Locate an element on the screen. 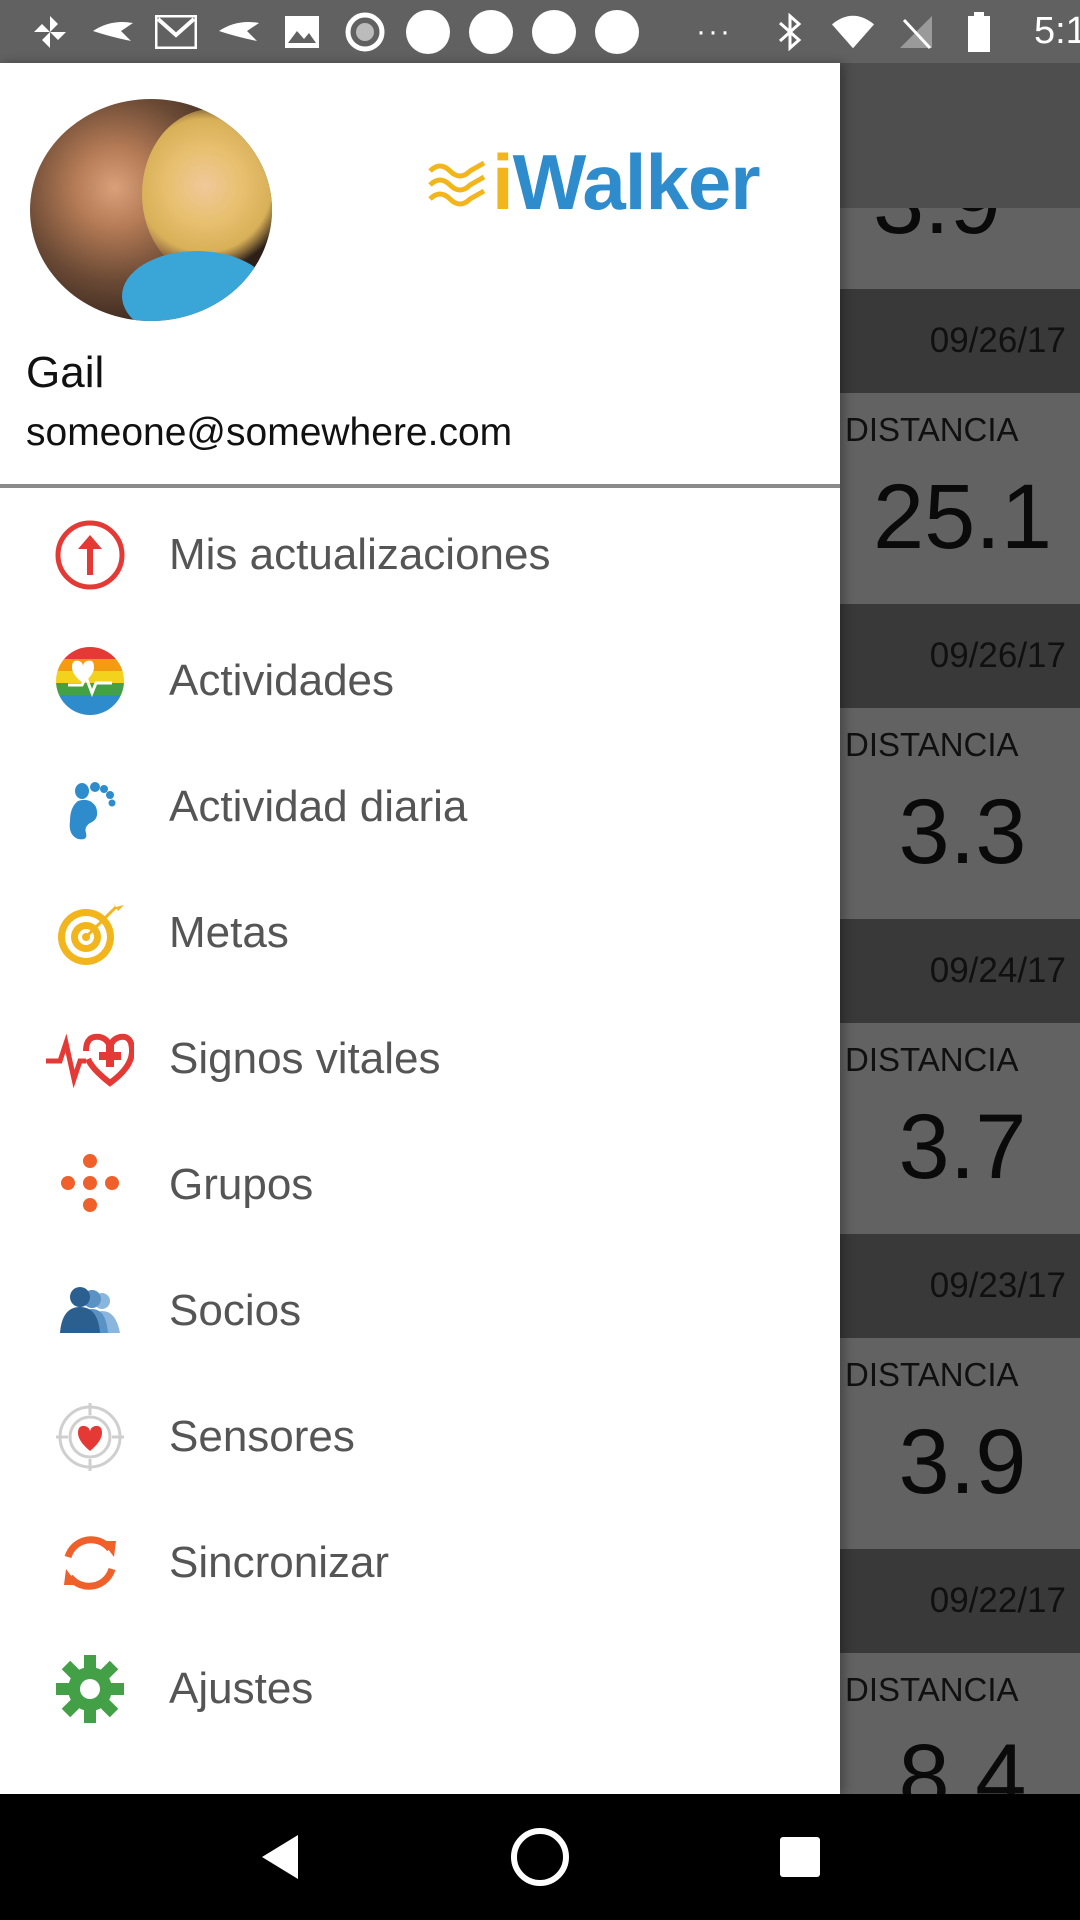  menu-item-actividad-diaria: Actividad diaria is located at coordinates (420, 807).